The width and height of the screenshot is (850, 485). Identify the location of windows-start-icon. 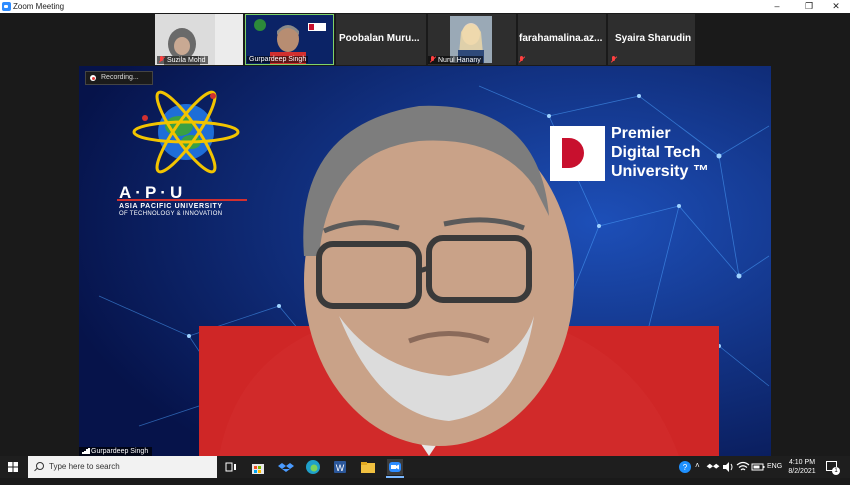
(13, 467).